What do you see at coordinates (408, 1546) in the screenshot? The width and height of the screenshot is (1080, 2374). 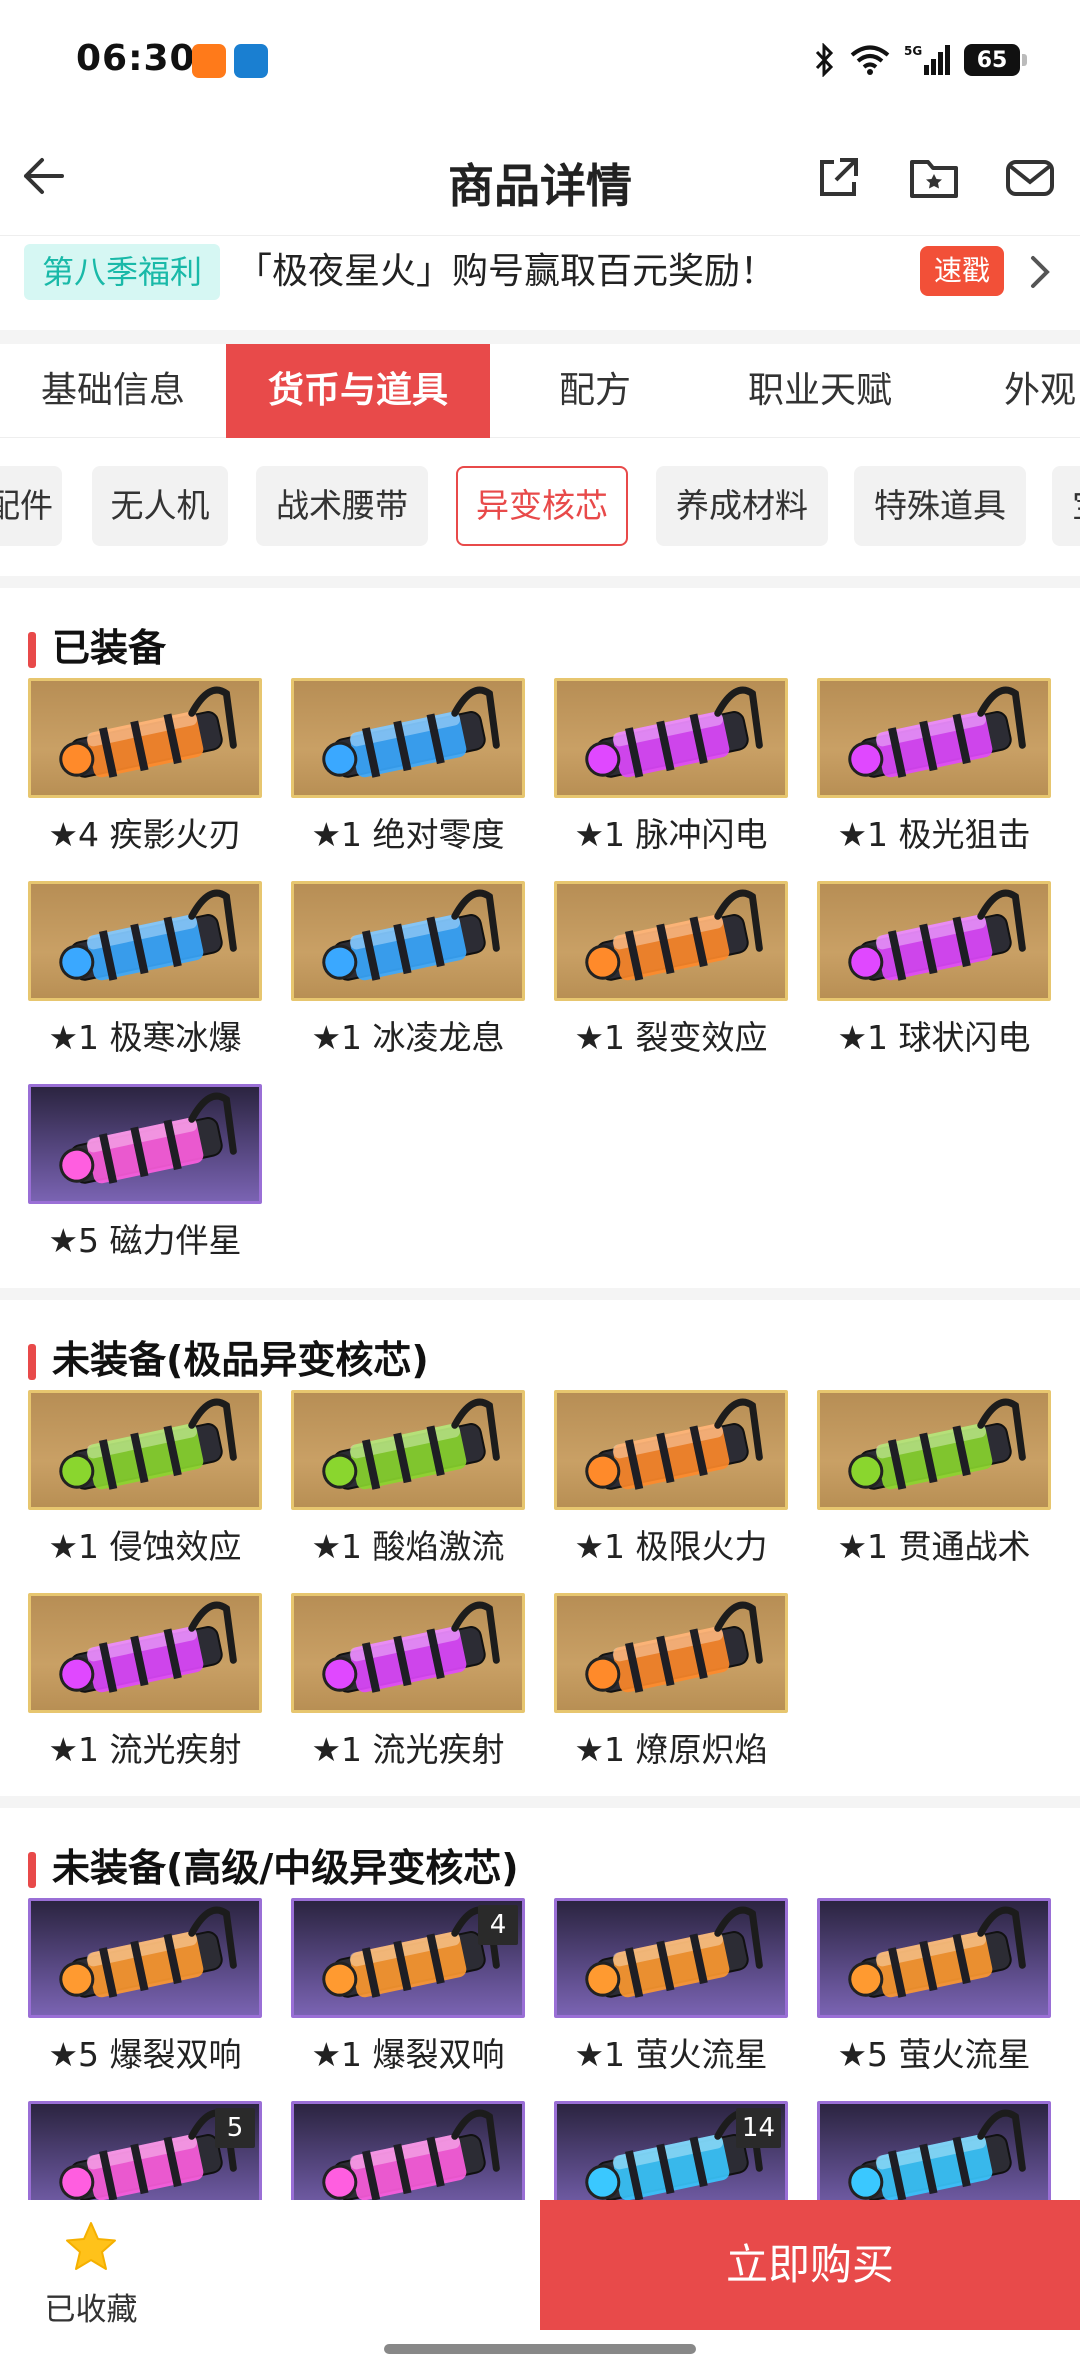 I see `core-name: ★1 酸焰激流` at bounding box center [408, 1546].